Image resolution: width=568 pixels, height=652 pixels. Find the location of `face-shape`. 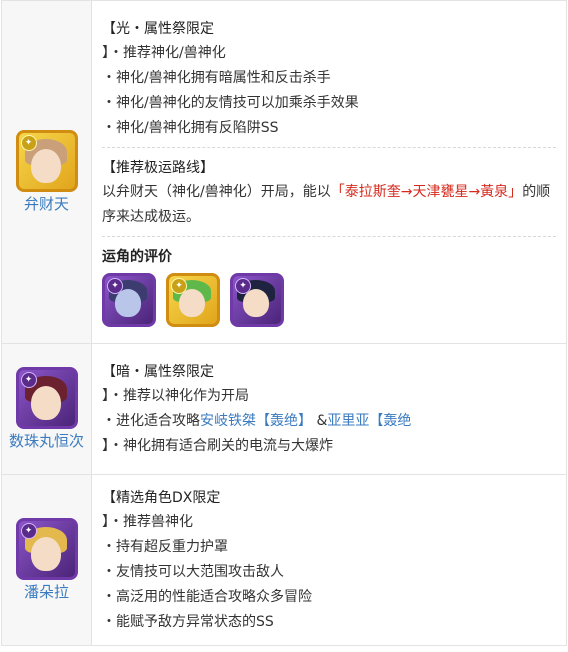

face-shape is located at coordinates (45, 165).